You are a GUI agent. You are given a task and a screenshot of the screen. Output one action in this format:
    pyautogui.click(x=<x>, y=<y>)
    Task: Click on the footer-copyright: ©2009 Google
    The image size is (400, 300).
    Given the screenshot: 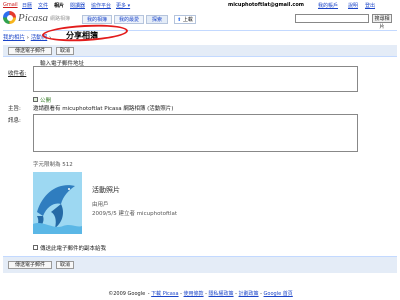 What is the action you would take?
    pyautogui.click(x=127, y=294)
    